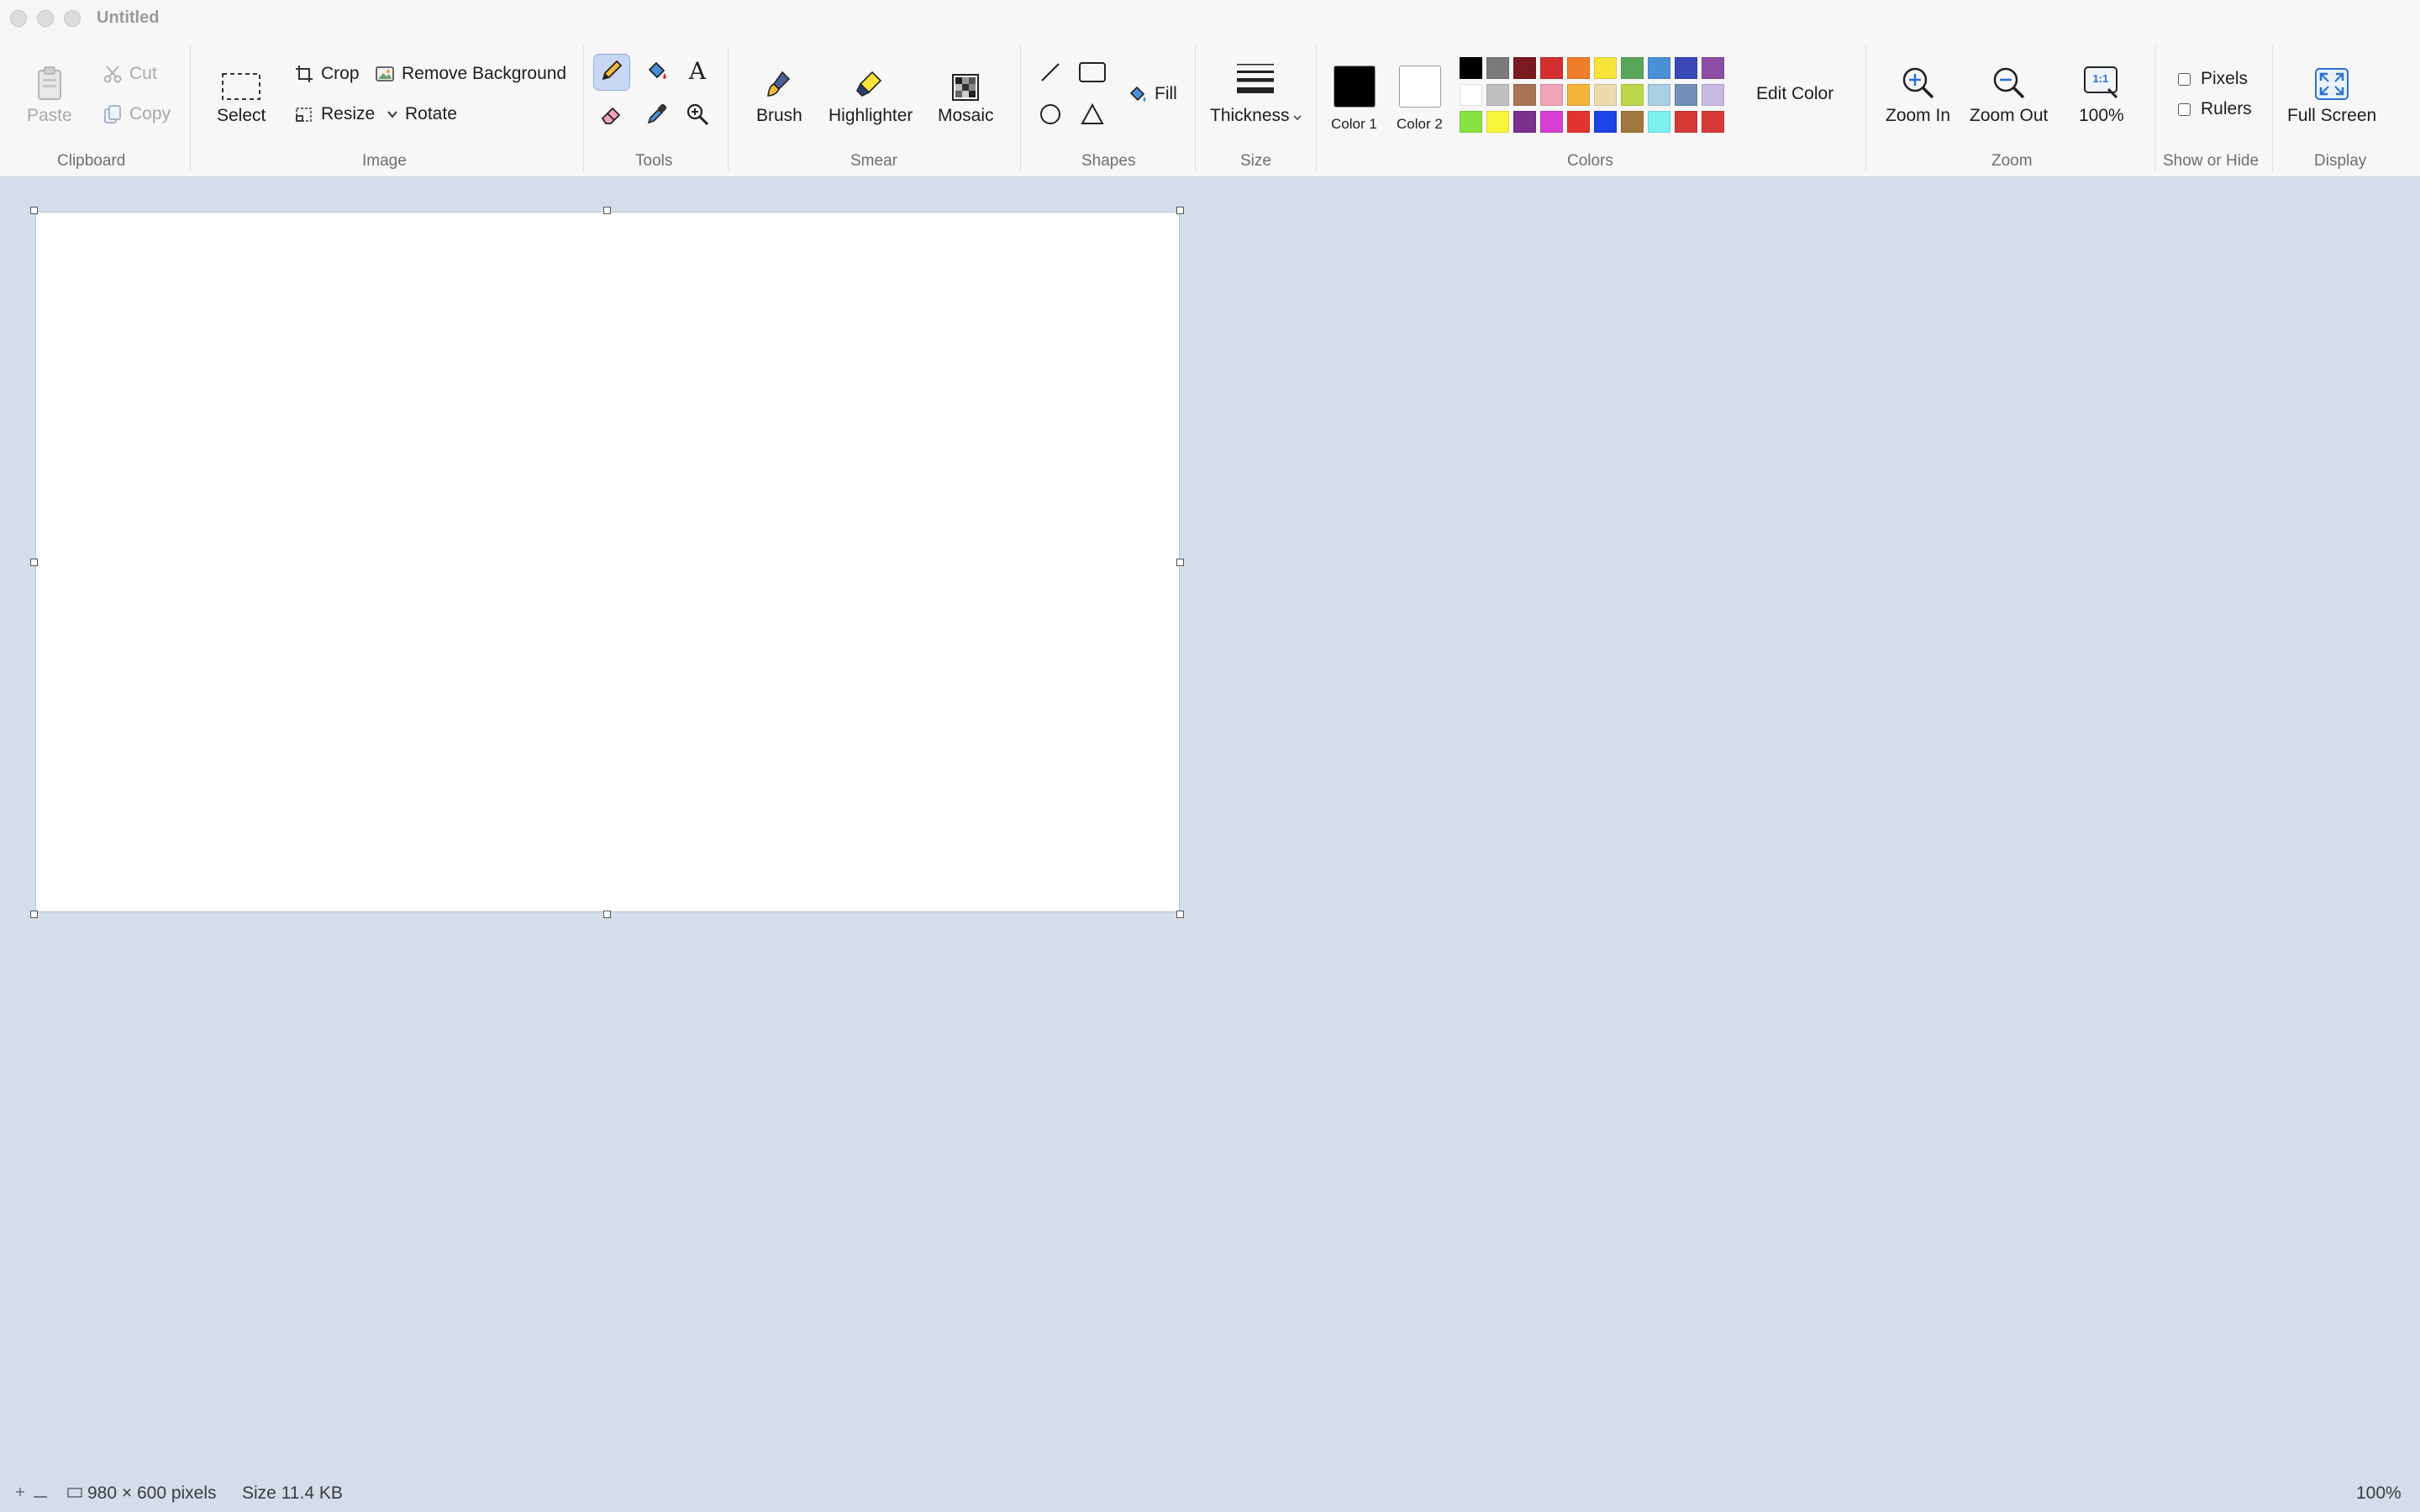  I want to click on close-window-button, so click(18, 18).